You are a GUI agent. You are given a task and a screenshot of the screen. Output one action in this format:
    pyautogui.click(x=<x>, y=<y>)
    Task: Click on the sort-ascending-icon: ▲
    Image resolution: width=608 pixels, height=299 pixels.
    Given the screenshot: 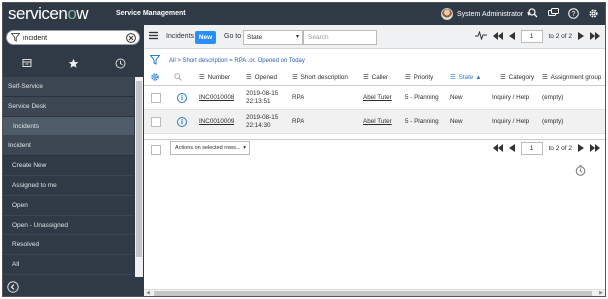 What is the action you would take?
    pyautogui.click(x=478, y=77)
    